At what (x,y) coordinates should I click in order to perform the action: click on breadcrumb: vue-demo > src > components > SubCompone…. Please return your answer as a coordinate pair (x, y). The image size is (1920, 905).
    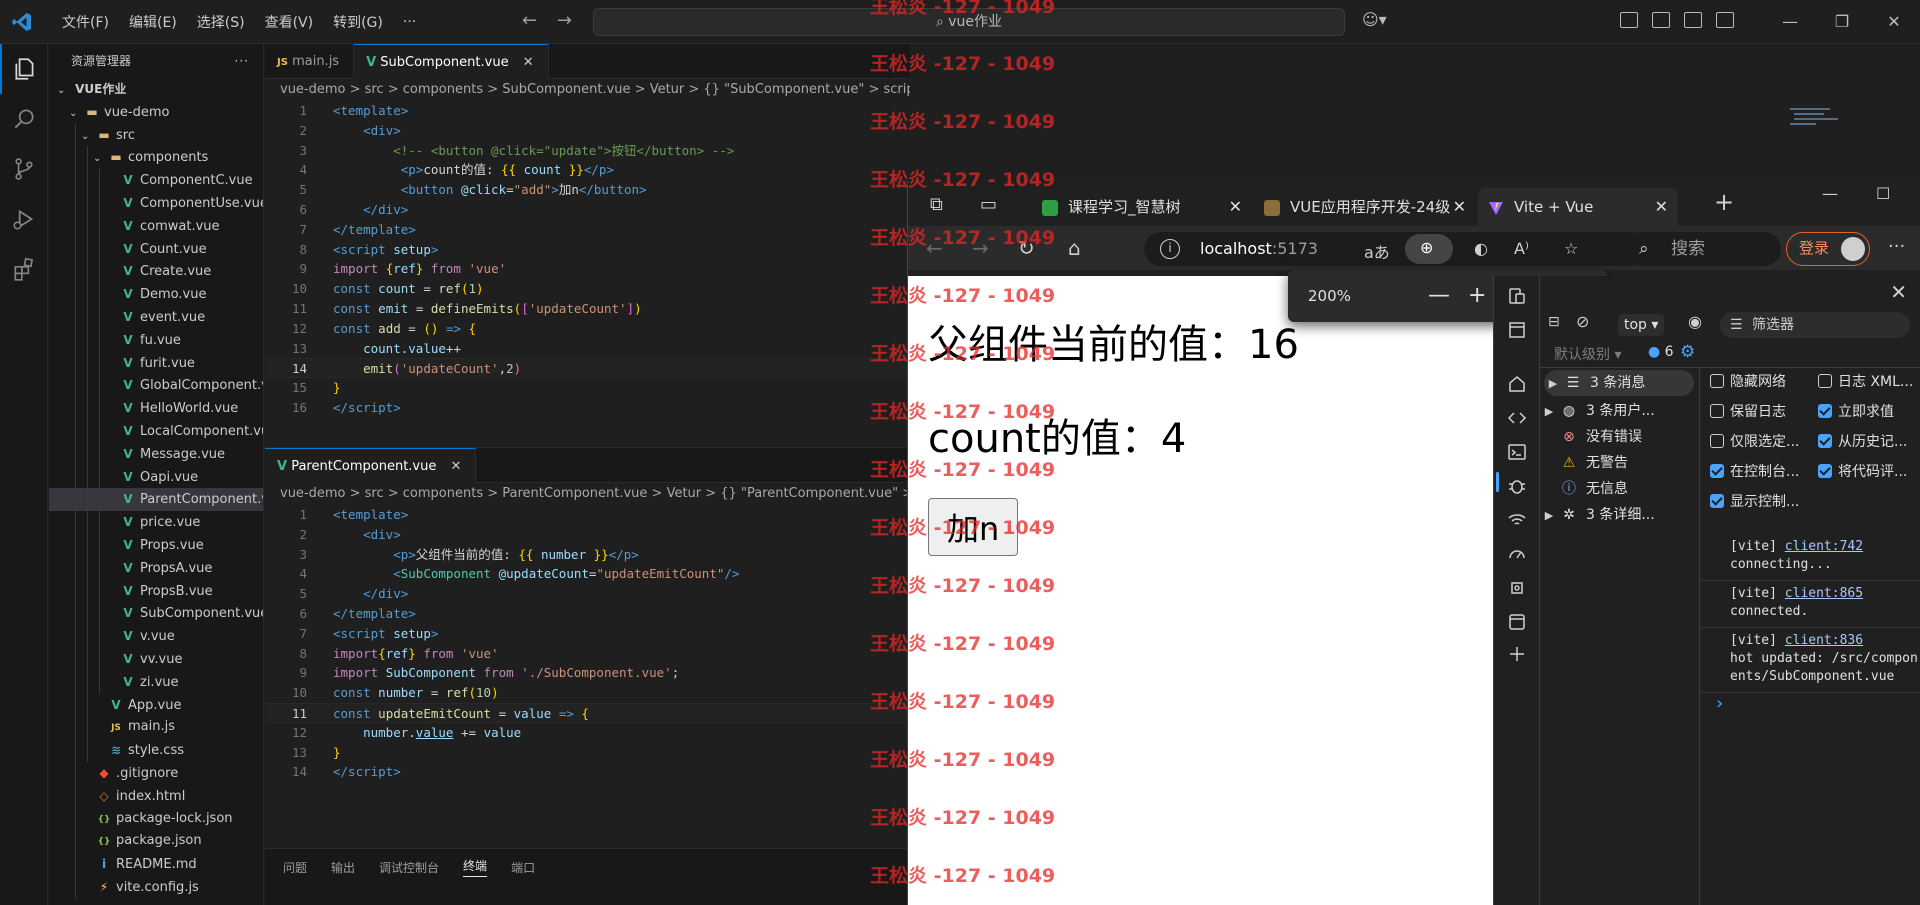
    Looking at the image, I should click on (587, 90).